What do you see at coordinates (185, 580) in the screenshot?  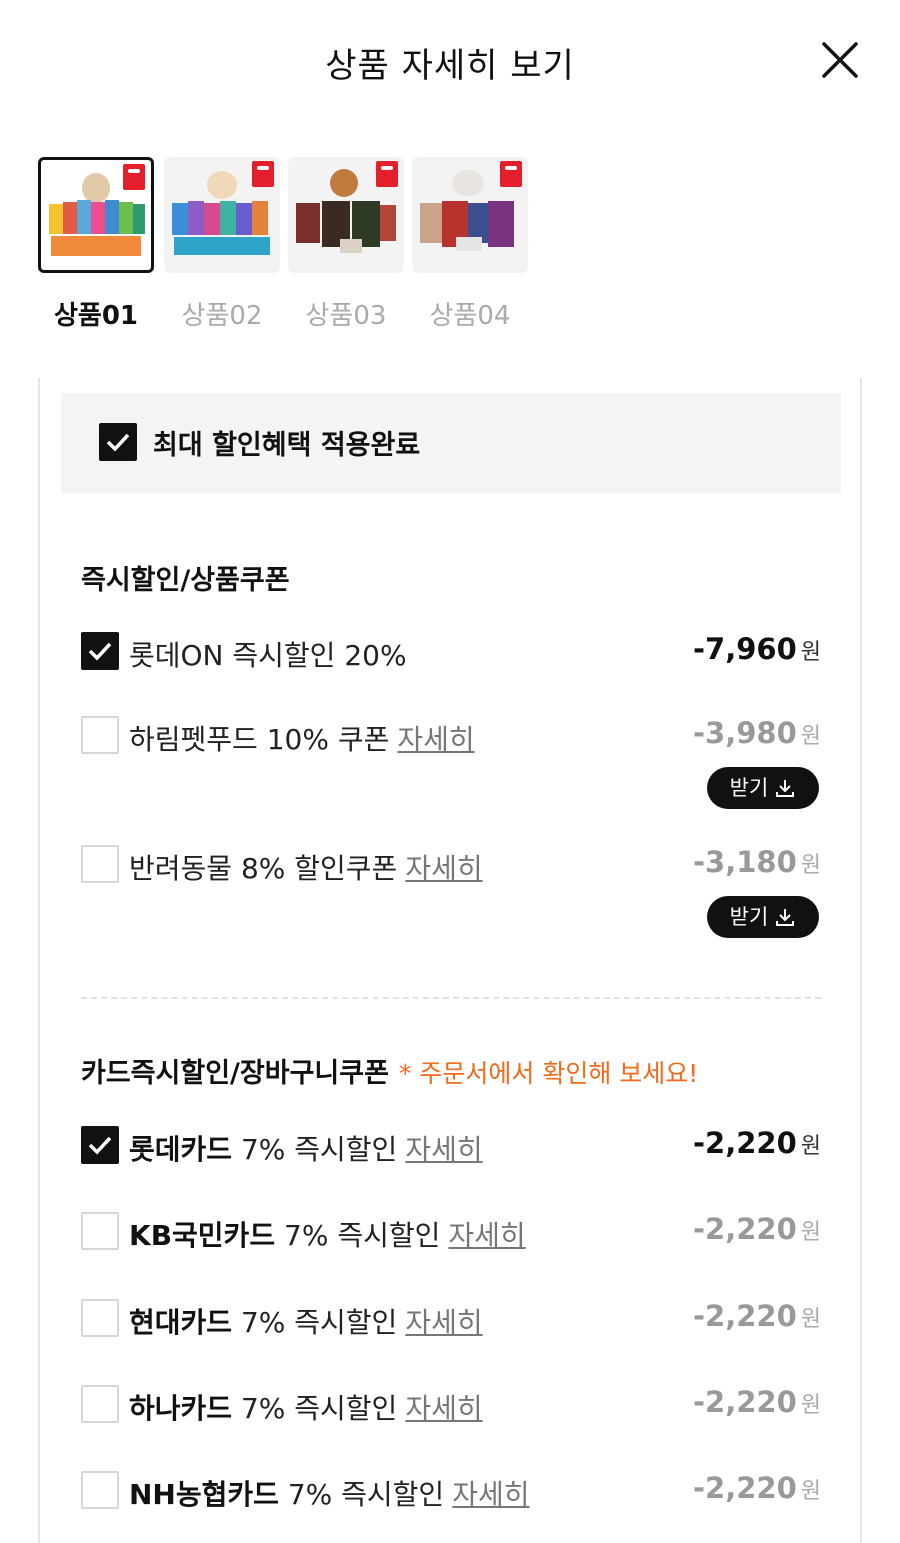 I see `instant-discount-title: 즉시할인/상품쿠폰` at bounding box center [185, 580].